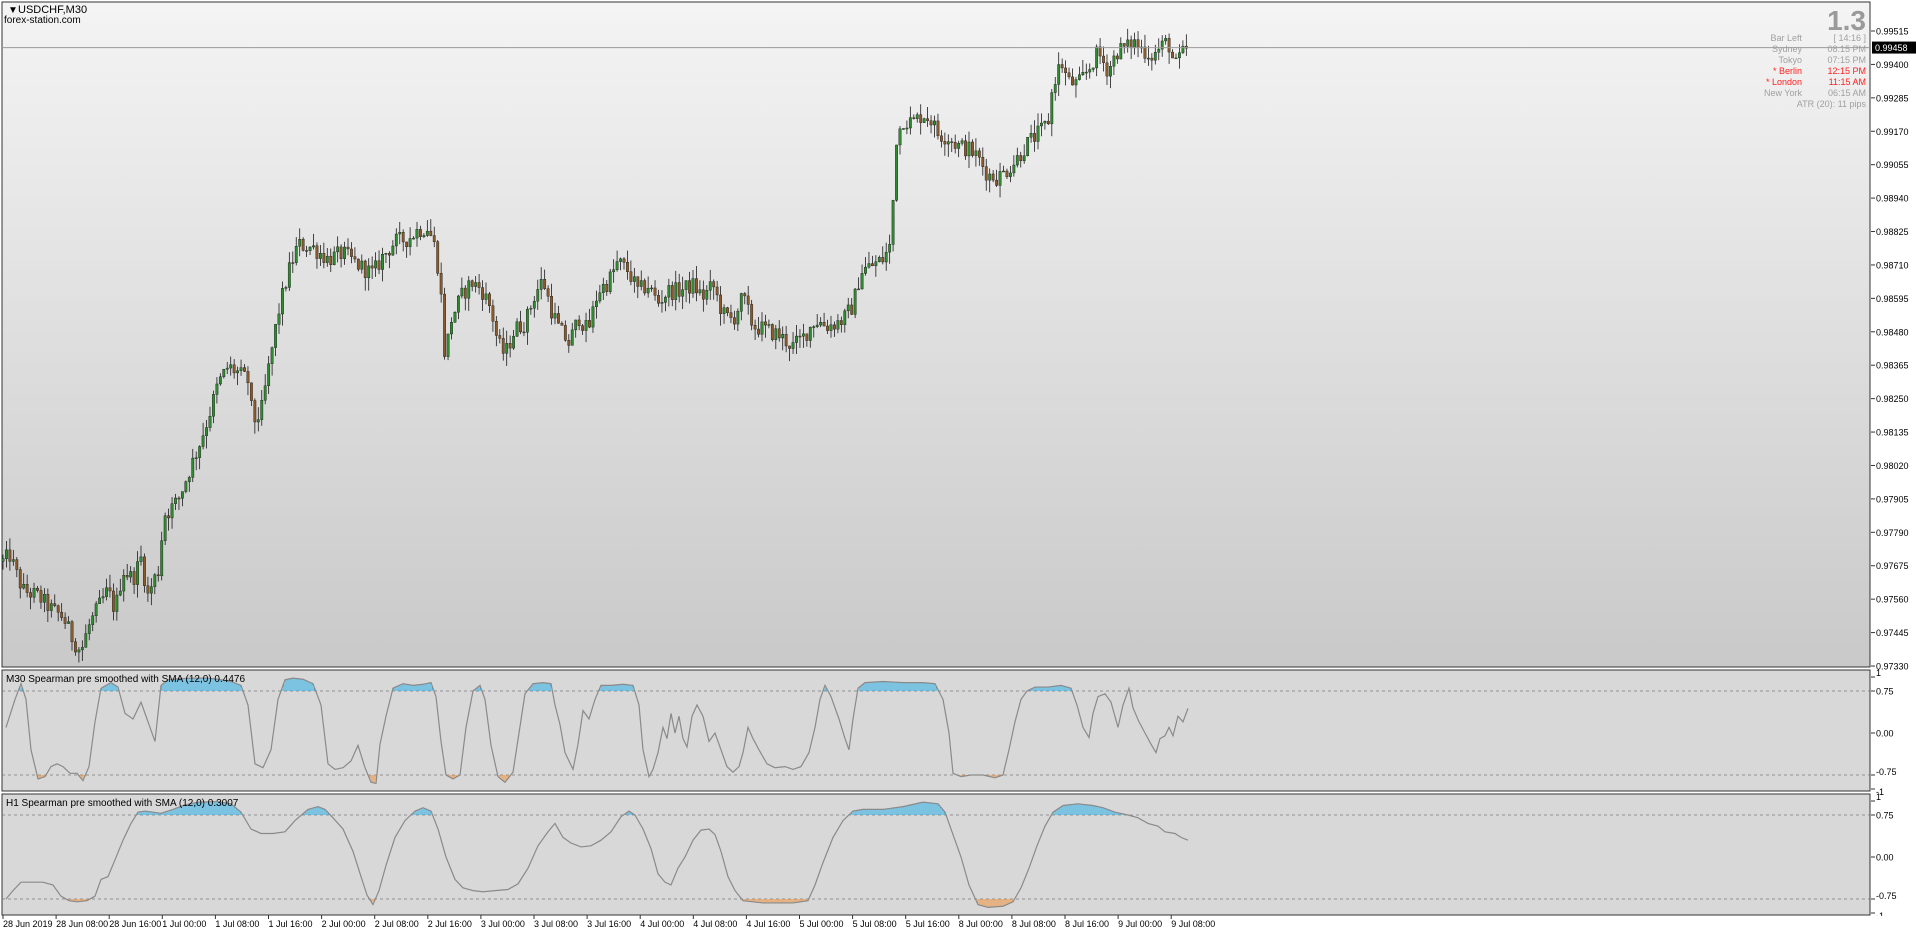  What do you see at coordinates (556, 924) in the screenshot?
I see `time-label: 3 Jul 08:00` at bounding box center [556, 924].